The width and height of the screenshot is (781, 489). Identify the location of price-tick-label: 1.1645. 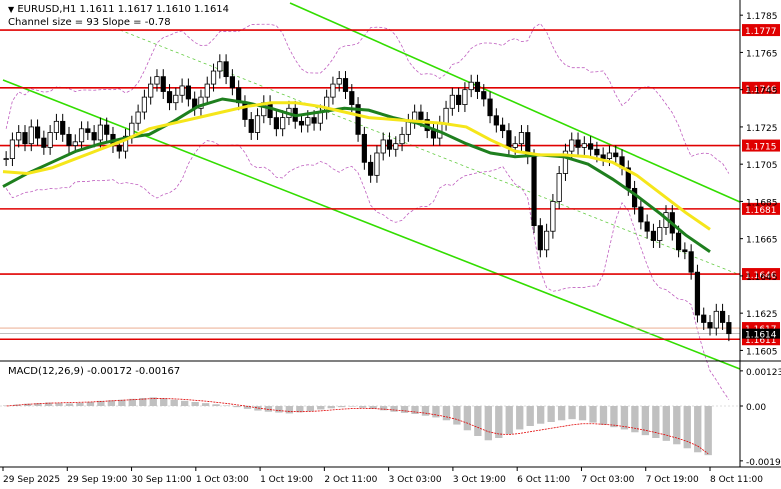
(762, 278).